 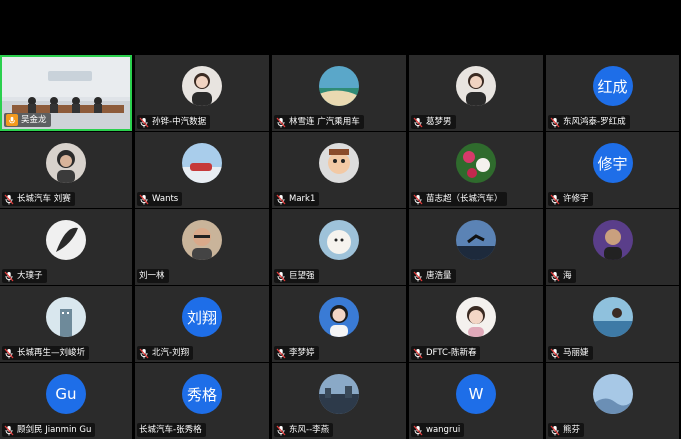 I want to click on participant-name: 唐浩量, so click(x=439, y=276).